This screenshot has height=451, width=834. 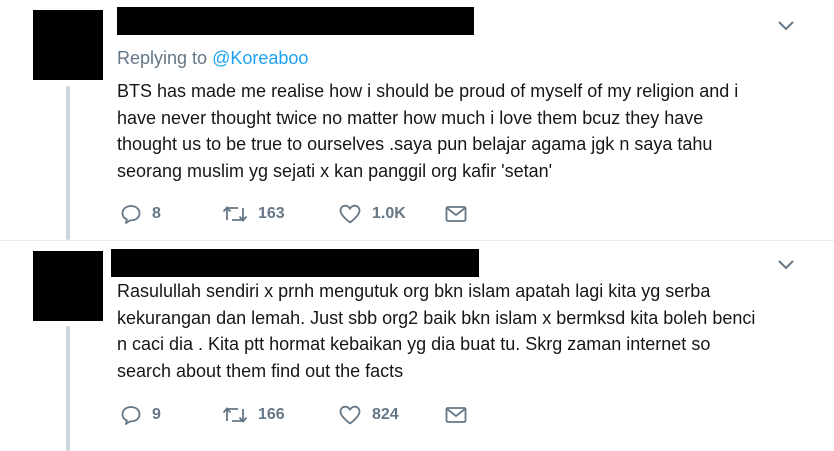 I want to click on tweet-actions: 9 166 824, so click(x=300, y=415).